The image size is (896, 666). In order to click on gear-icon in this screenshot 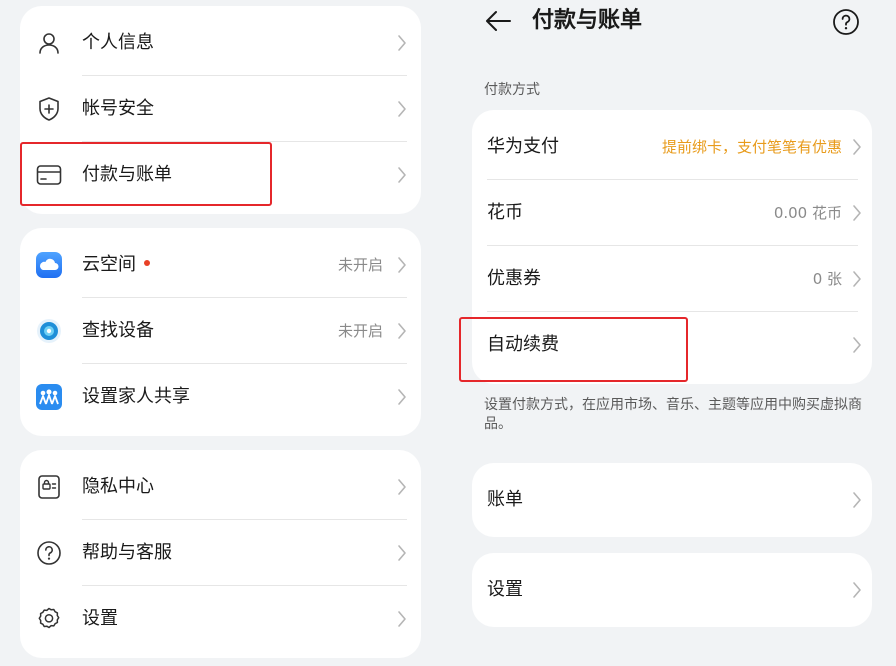, I will do `click(49, 619)`.